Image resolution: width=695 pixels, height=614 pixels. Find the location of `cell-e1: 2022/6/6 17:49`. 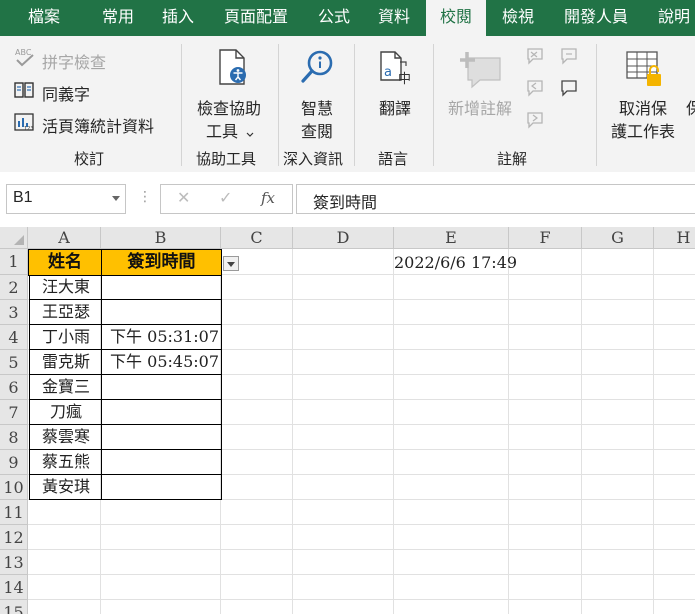

cell-e1: 2022/6/6 17:49 is located at coordinates (455, 263).